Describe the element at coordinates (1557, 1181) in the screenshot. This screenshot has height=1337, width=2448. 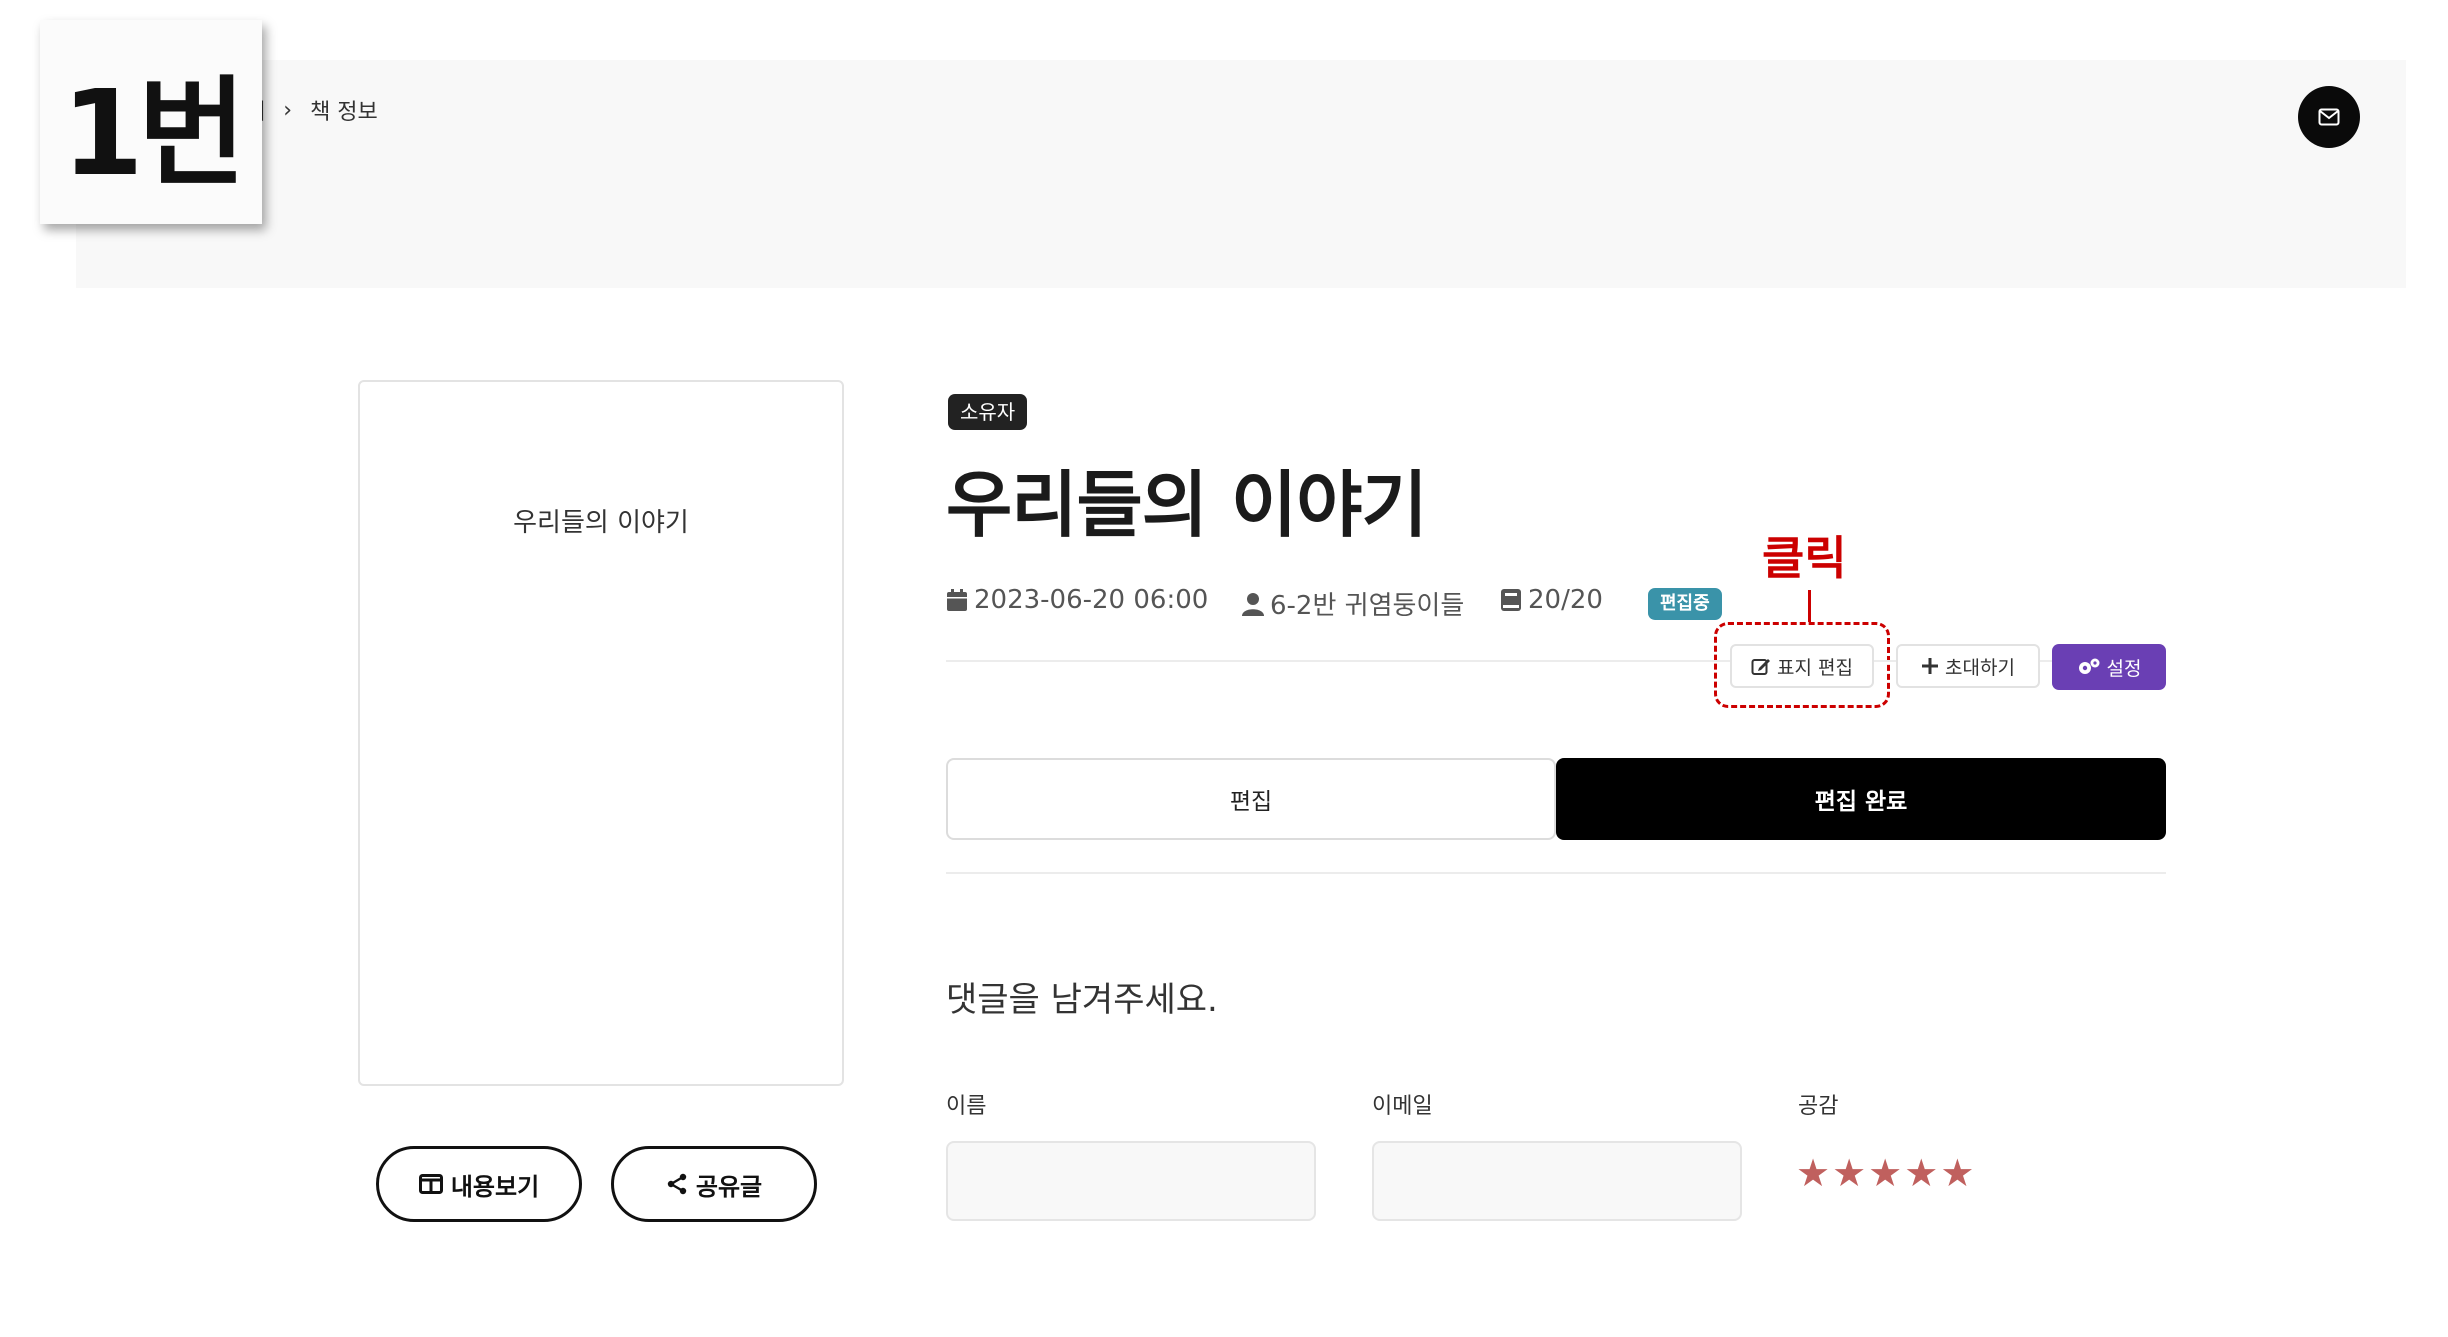
I see `email-input` at that location.